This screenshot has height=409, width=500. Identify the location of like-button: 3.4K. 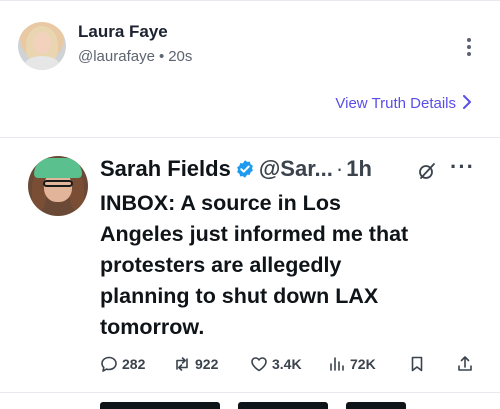
(276, 364).